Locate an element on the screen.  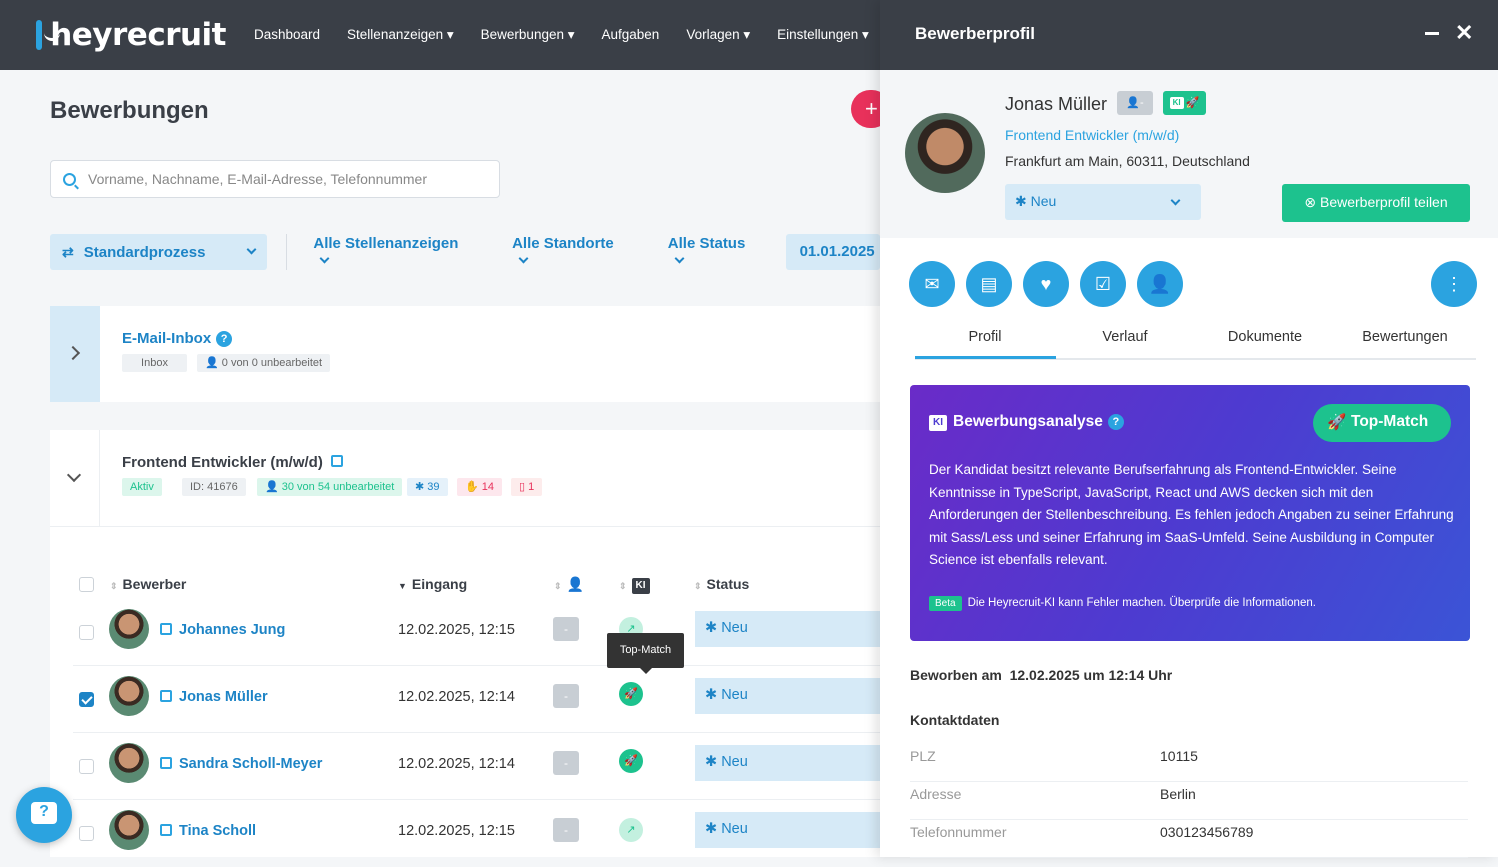
brand-logo: heyrecruit is located at coordinates (131, 35).